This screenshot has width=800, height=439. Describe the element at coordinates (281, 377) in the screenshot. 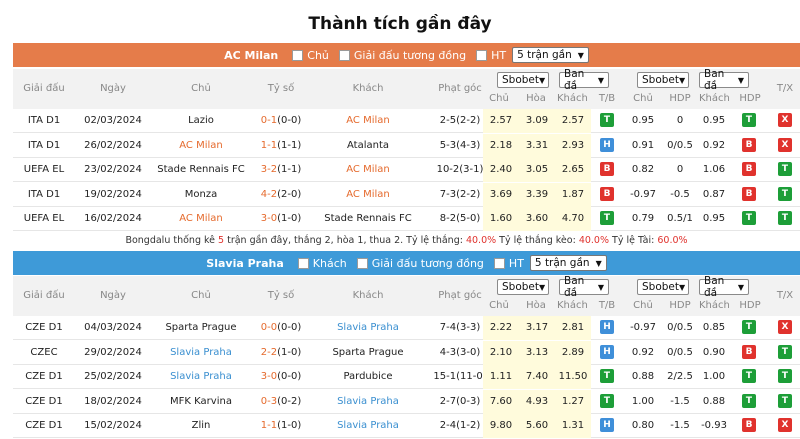

I see `cell-score: 3-0(0-0)` at that location.